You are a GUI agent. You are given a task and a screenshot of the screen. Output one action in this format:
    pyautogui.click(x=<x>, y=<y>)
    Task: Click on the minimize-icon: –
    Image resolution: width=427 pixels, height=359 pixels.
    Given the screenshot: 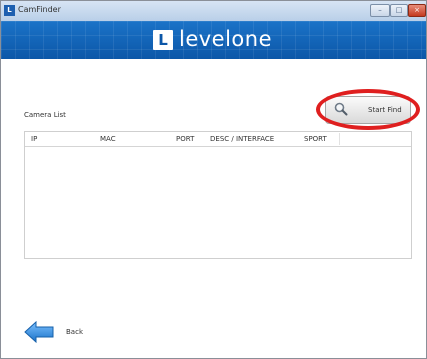 What is the action you would take?
    pyautogui.click(x=380, y=10)
    